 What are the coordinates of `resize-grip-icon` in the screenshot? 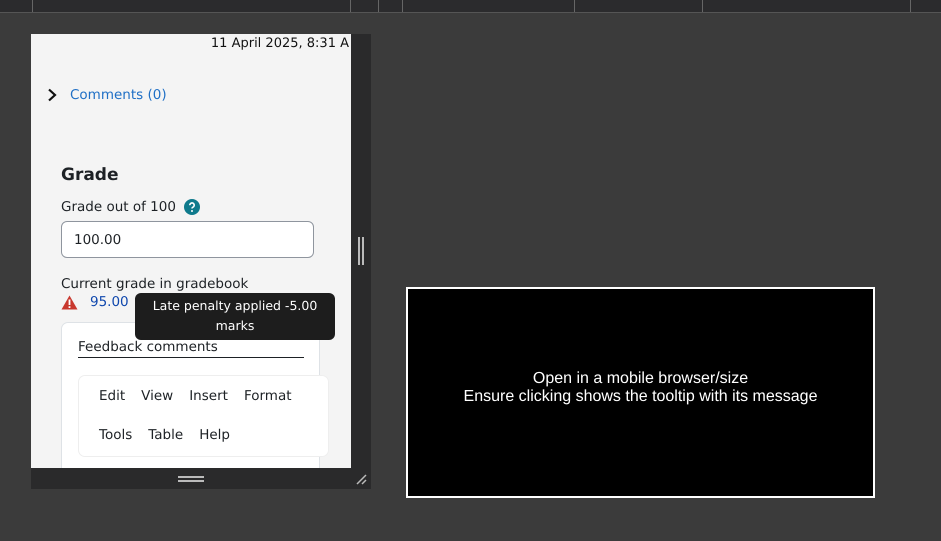 It's located at (361, 478).